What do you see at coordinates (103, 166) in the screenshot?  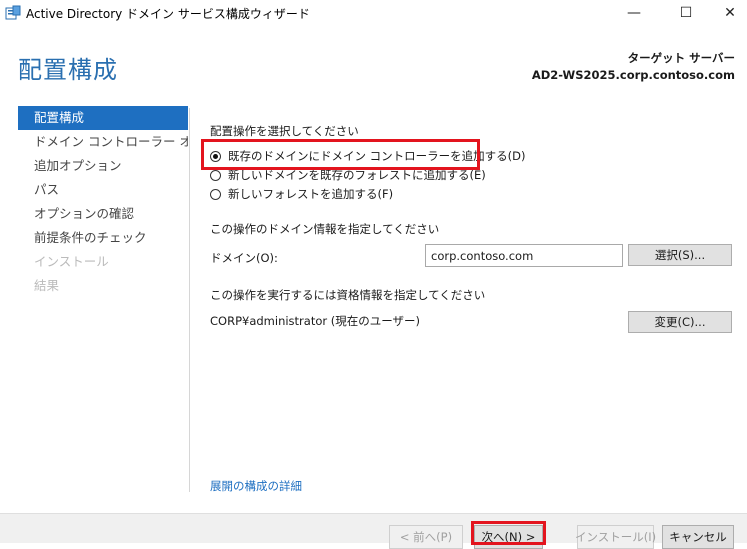 I see `nav-item-additional-options: 追加オプション` at bounding box center [103, 166].